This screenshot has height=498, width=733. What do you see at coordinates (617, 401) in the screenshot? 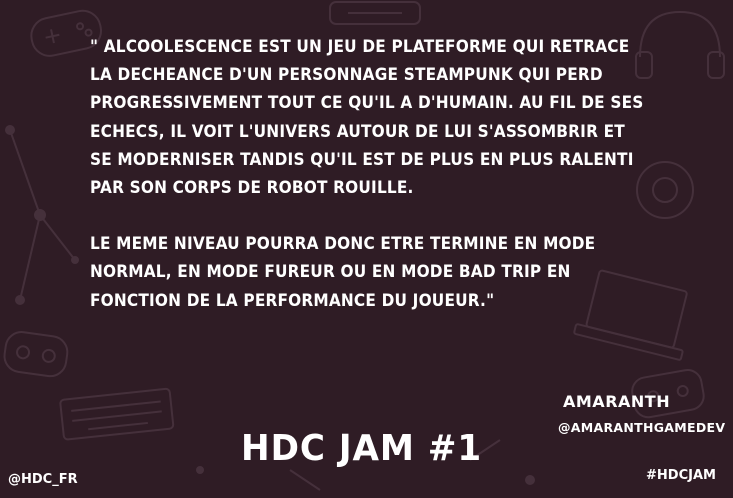
I see `author-name: AMARANTH` at bounding box center [617, 401].